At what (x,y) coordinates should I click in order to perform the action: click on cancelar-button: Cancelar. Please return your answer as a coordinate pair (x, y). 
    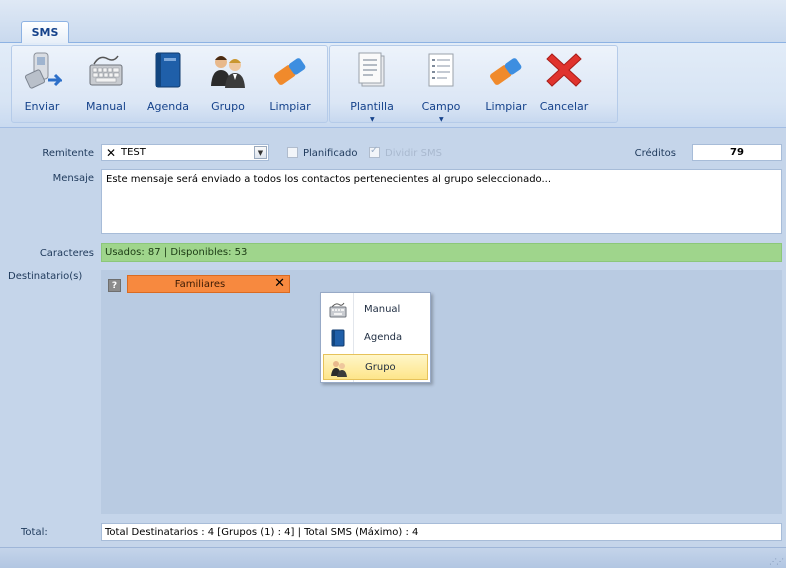
    Looking at the image, I should click on (564, 85).